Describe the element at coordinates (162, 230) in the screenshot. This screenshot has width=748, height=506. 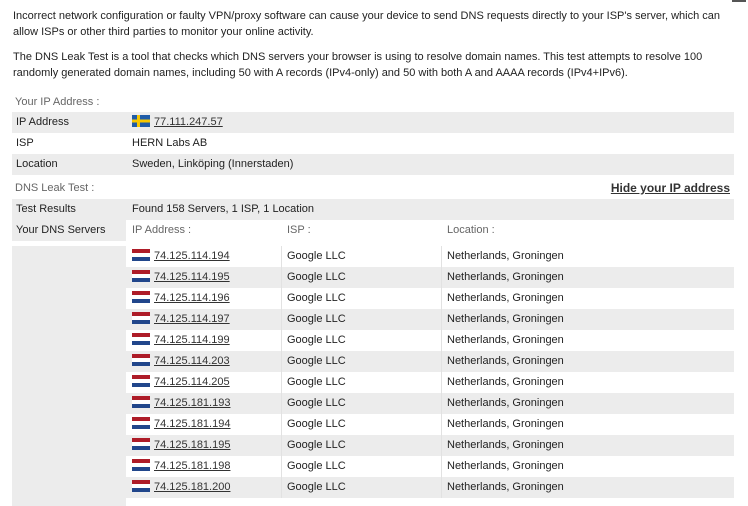
I see `col-header-ip: IP Address :` at that location.